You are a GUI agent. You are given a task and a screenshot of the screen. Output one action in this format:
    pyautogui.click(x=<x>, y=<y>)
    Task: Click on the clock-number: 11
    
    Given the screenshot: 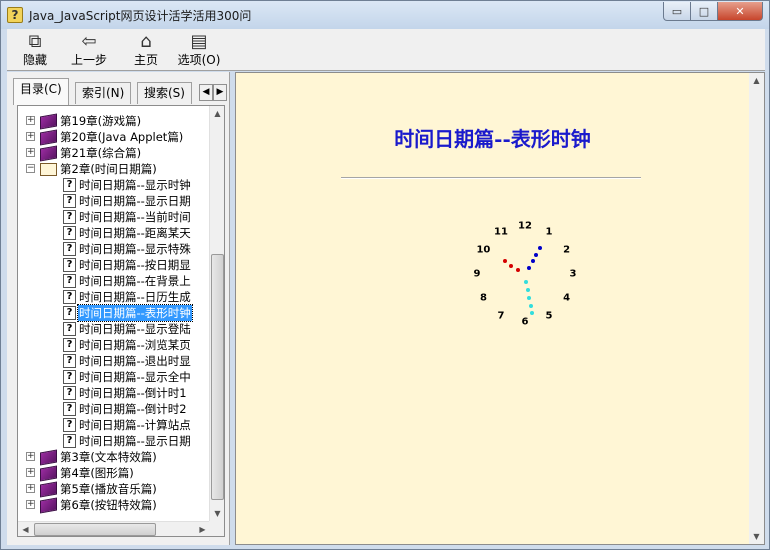 What is the action you would take?
    pyautogui.click(x=501, y=232)
    